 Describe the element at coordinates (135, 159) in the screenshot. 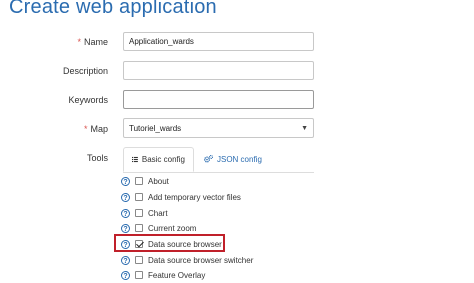

I see `list-icon` at that location.